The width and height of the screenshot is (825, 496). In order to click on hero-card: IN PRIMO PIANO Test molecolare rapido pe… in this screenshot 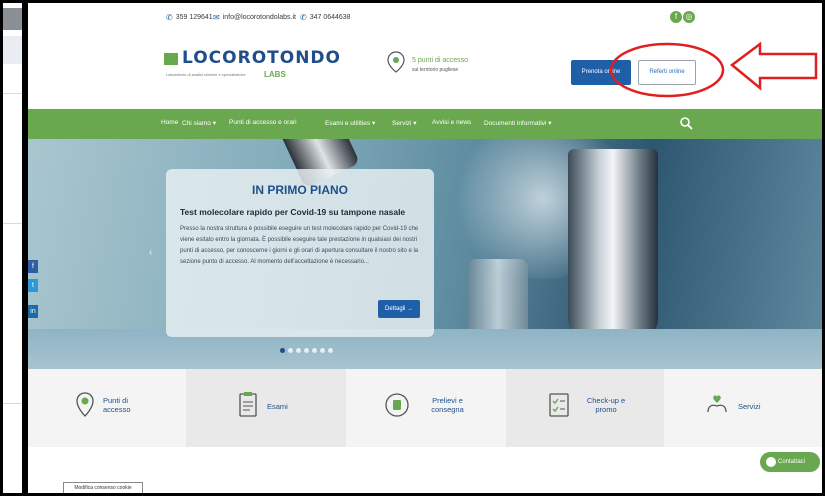, I will do `click(300, 253)`.